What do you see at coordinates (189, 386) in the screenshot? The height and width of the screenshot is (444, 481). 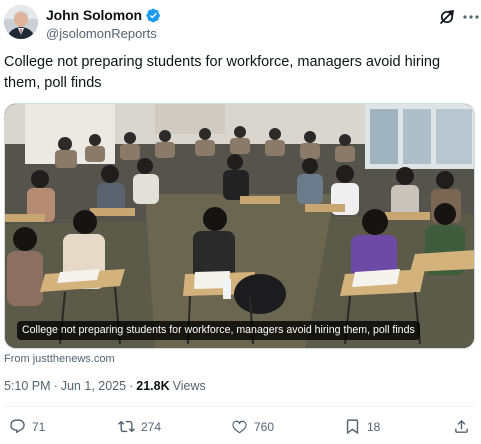 I see `views-label: Views` at bounding box center [189, 386].